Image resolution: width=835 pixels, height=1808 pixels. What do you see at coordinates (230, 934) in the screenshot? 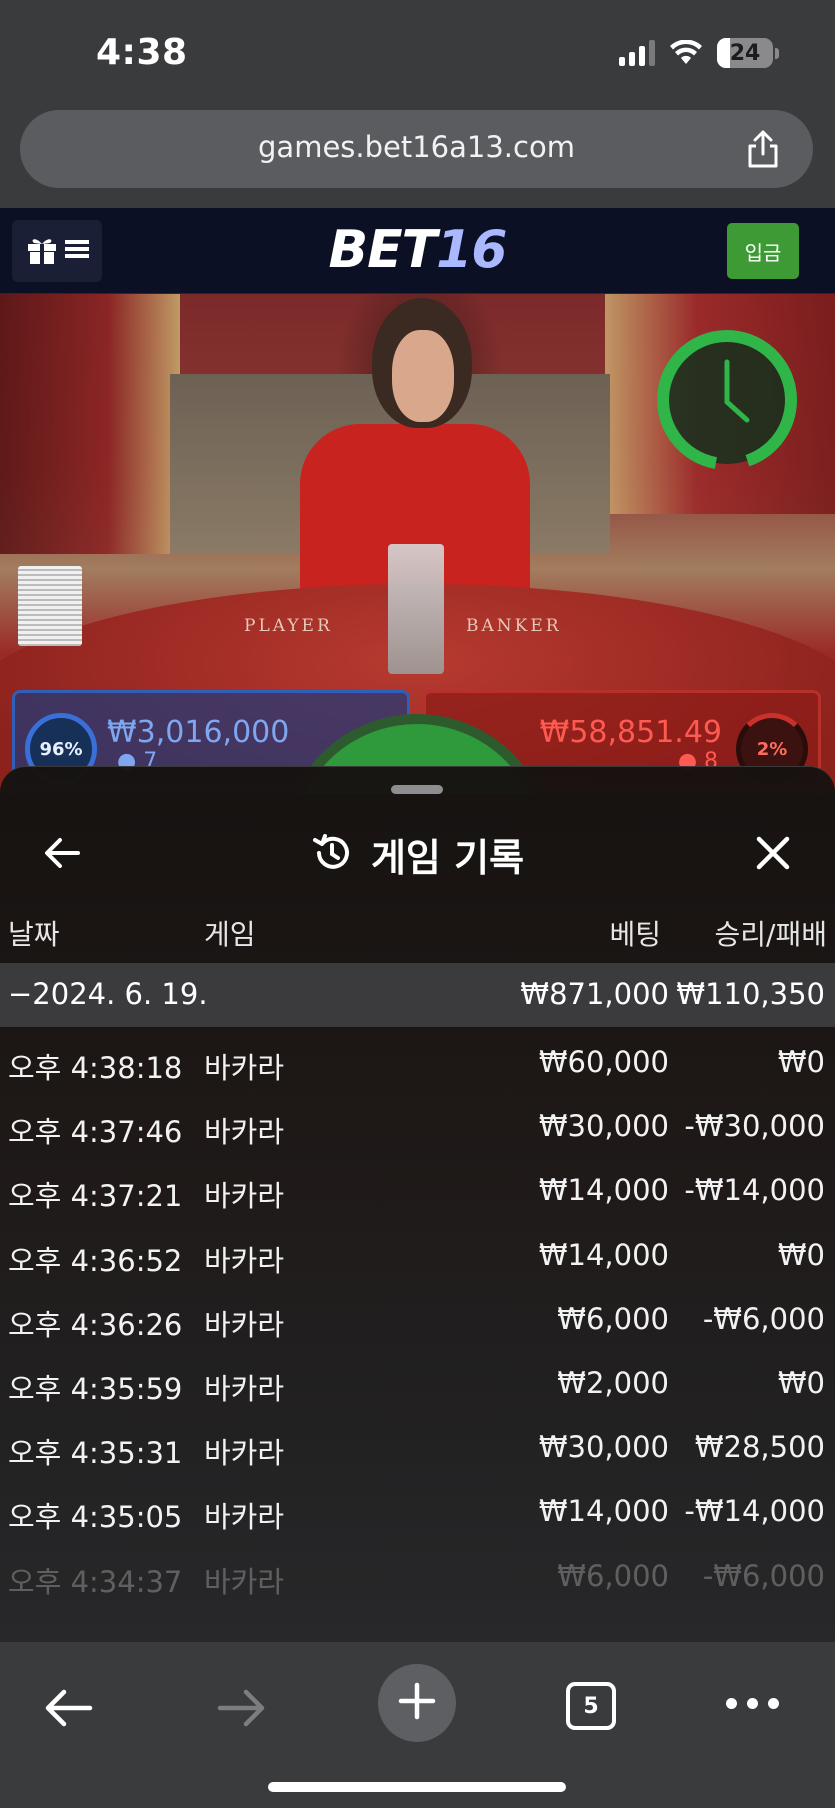
I see `column-game: 게임` at bounding box center [230, 934].